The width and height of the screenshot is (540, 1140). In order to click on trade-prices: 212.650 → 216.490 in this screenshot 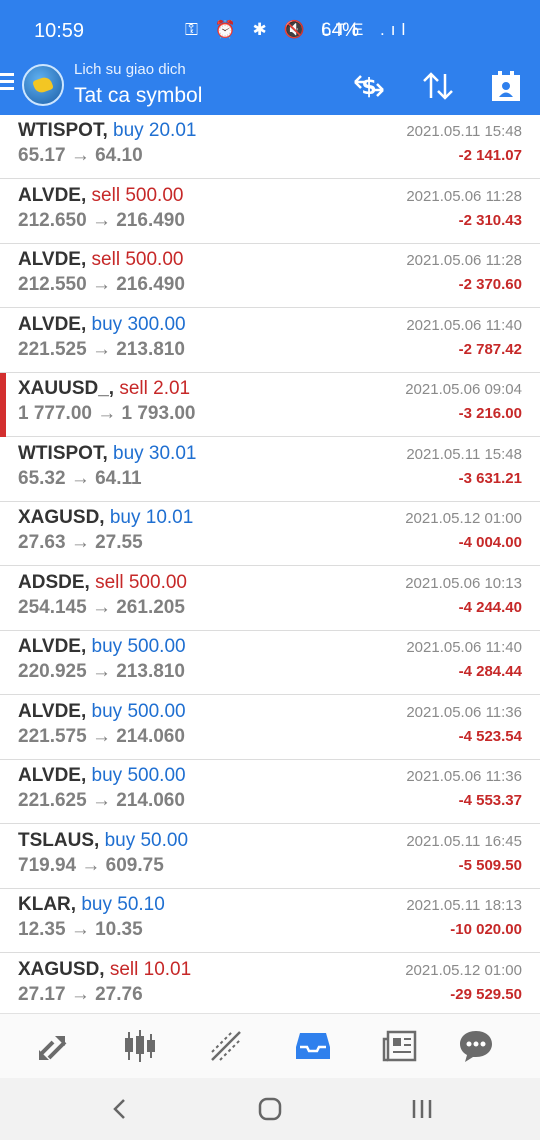, I will do `click(101, 220)`.